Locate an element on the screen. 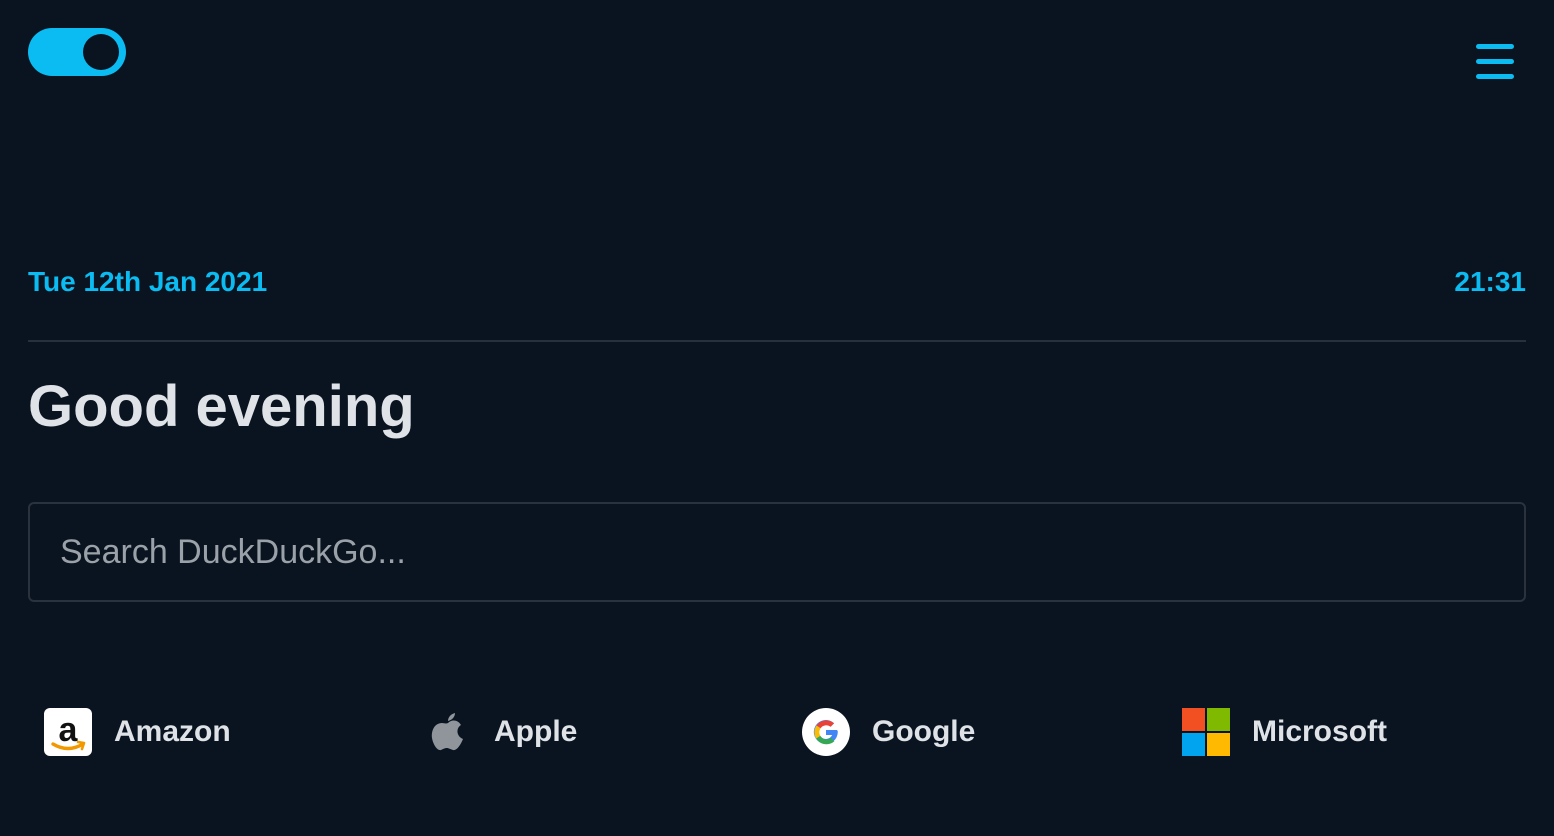  current-time: 21:31 is located at coordinates (1490, 281).